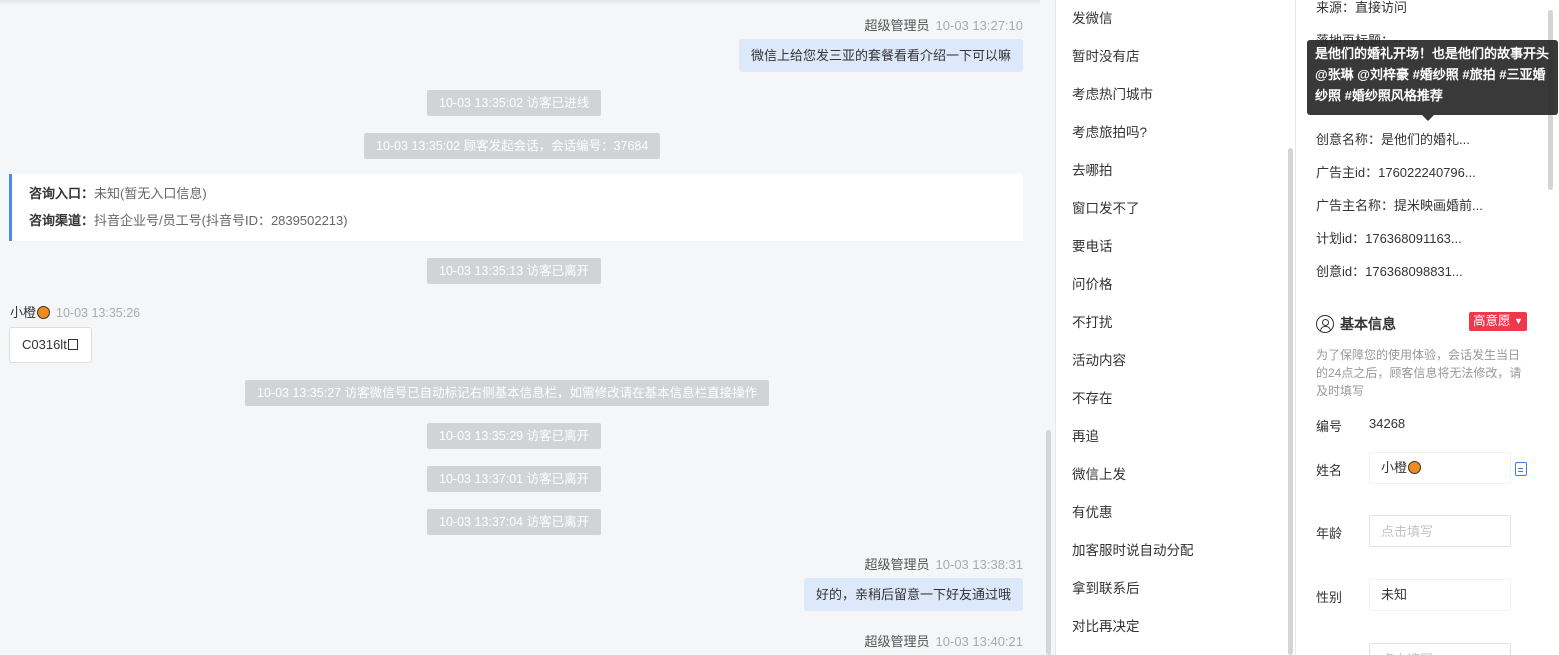 The image size is (1559, 655). I want to click on quick-reply-item: 要电话, so click(1092, 245).